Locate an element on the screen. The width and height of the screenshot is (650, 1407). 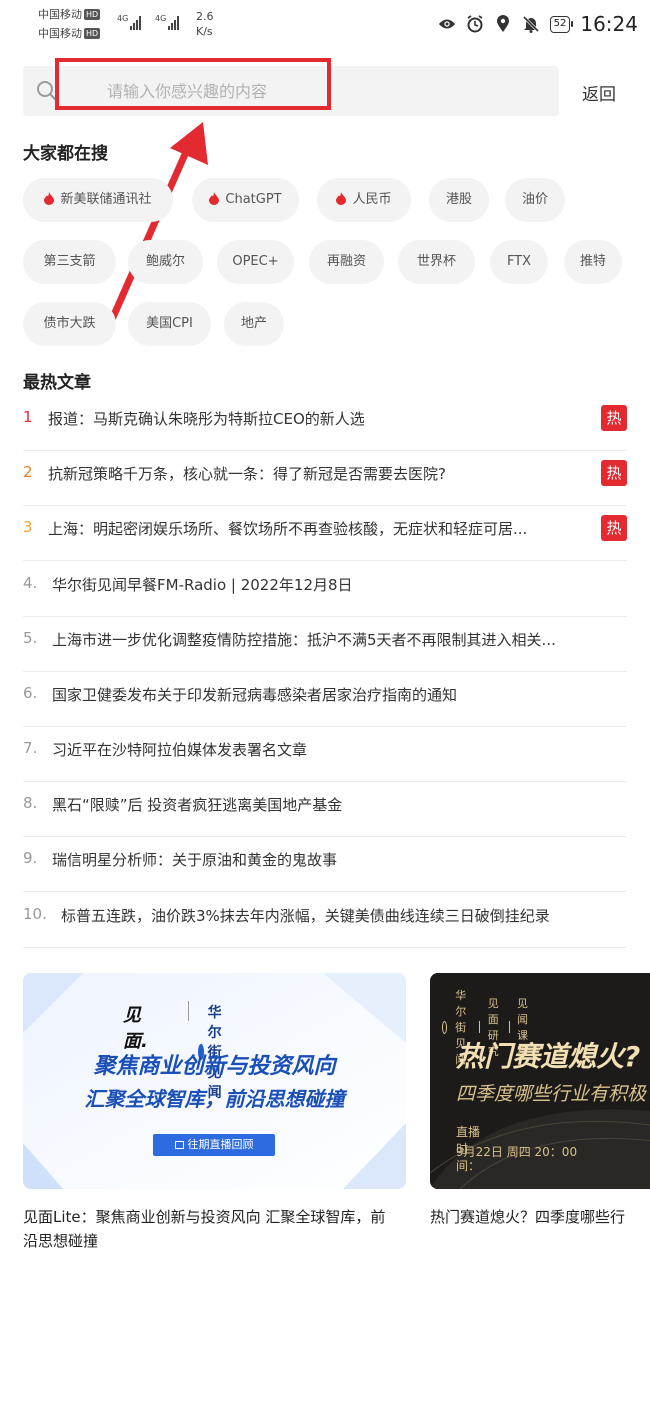
search-chip: 美国CPI is located at coordinates (169, 324).